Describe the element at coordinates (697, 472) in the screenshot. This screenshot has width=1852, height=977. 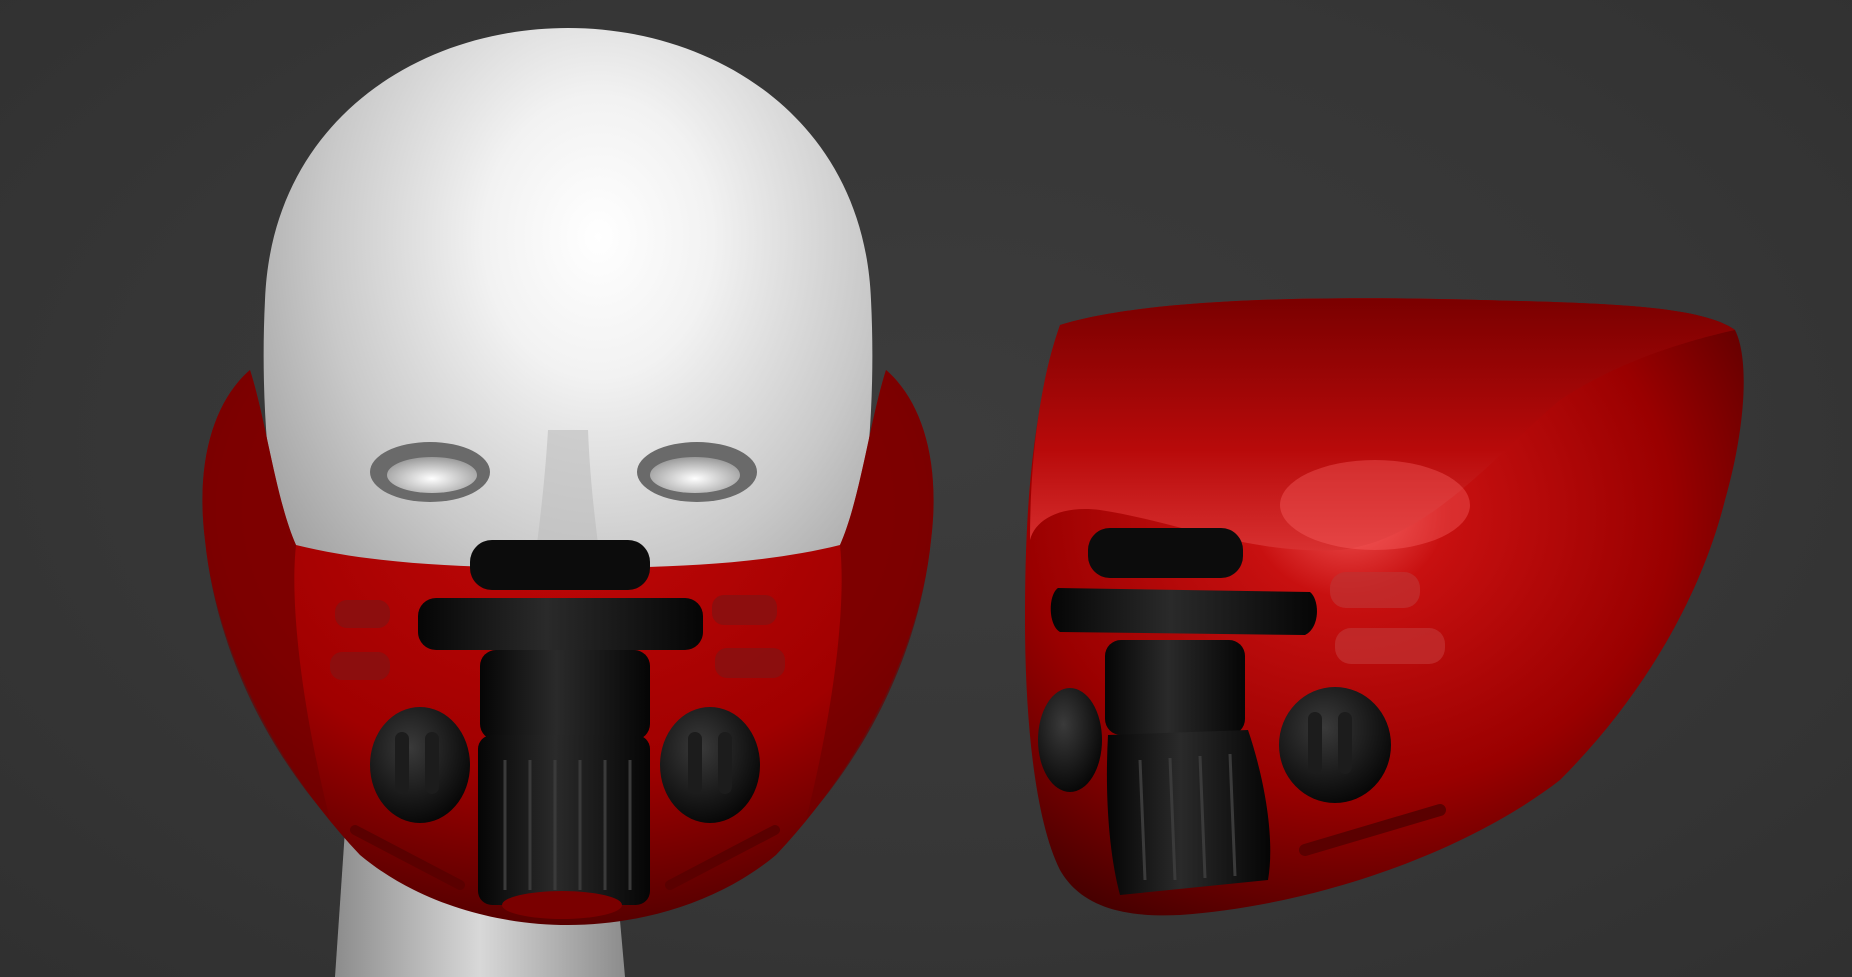
I see `eye-right` at that location.